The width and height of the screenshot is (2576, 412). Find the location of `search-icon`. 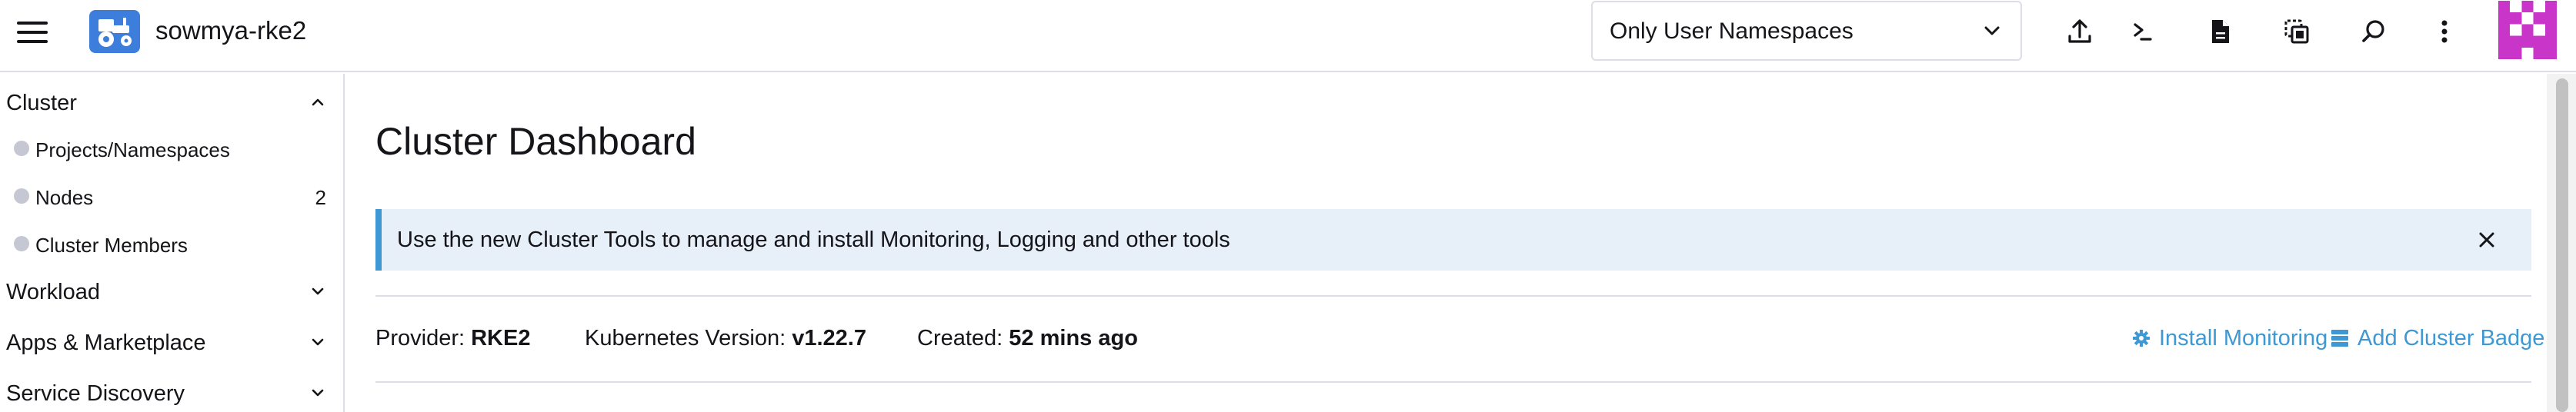

search-icon is located at coordinates (2374, 31).